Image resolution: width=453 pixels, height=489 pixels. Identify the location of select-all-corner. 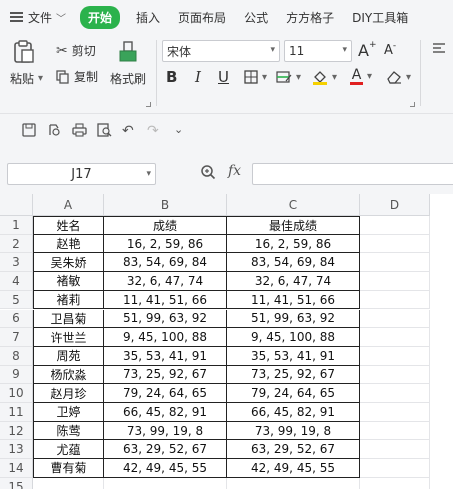
(16, 205).